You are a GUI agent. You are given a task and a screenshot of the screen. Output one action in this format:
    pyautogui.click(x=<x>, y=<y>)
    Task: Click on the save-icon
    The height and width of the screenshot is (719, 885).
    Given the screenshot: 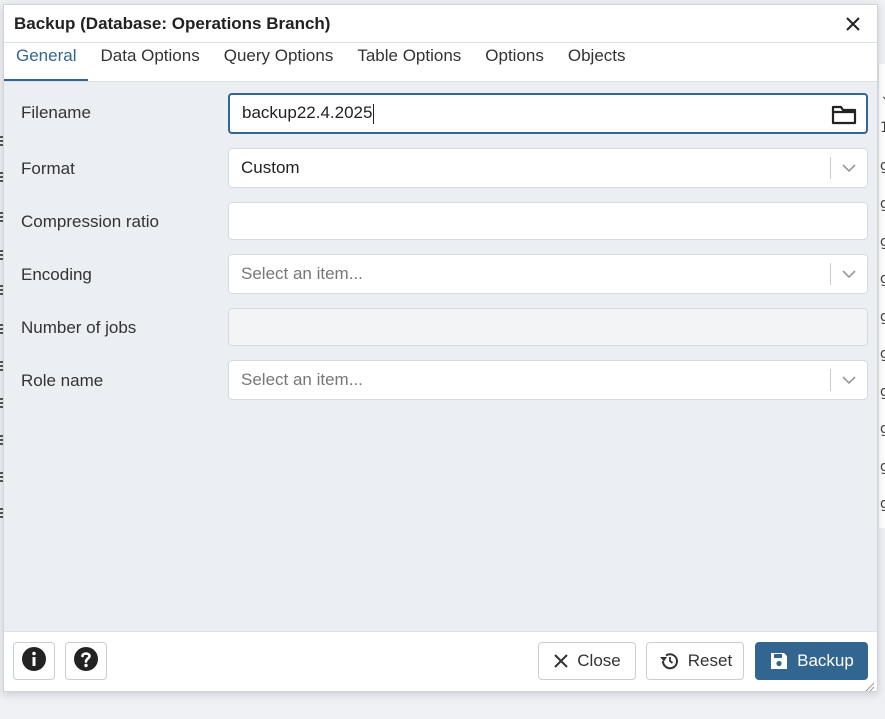 What is the action you would take?
    pyautogui.click(x=779, y=661)
    